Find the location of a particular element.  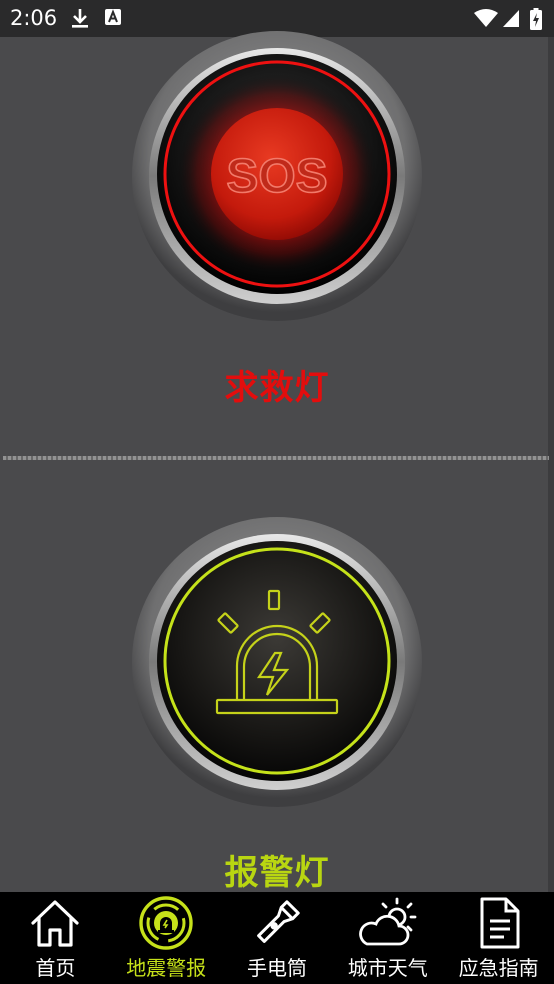

section-divider is located at coordinates (276, 458).